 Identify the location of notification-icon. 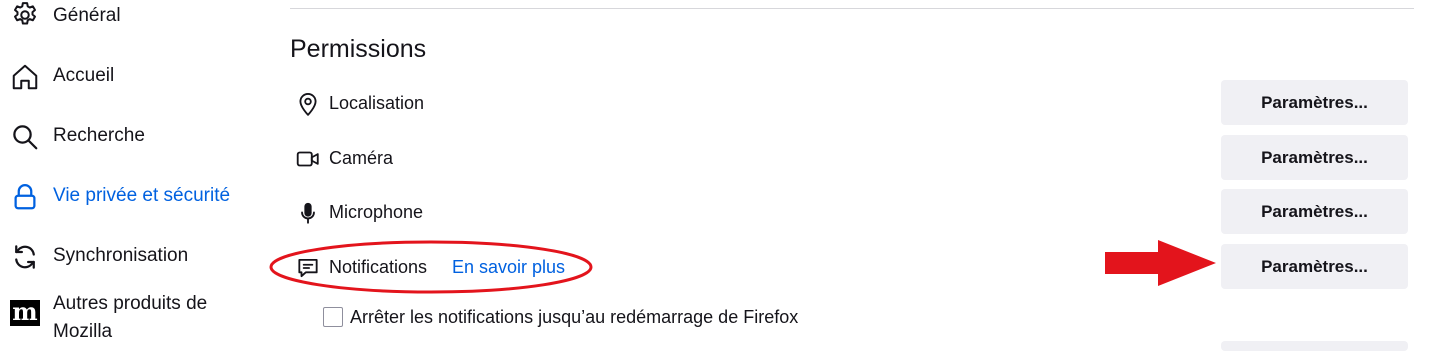
(308, 268).